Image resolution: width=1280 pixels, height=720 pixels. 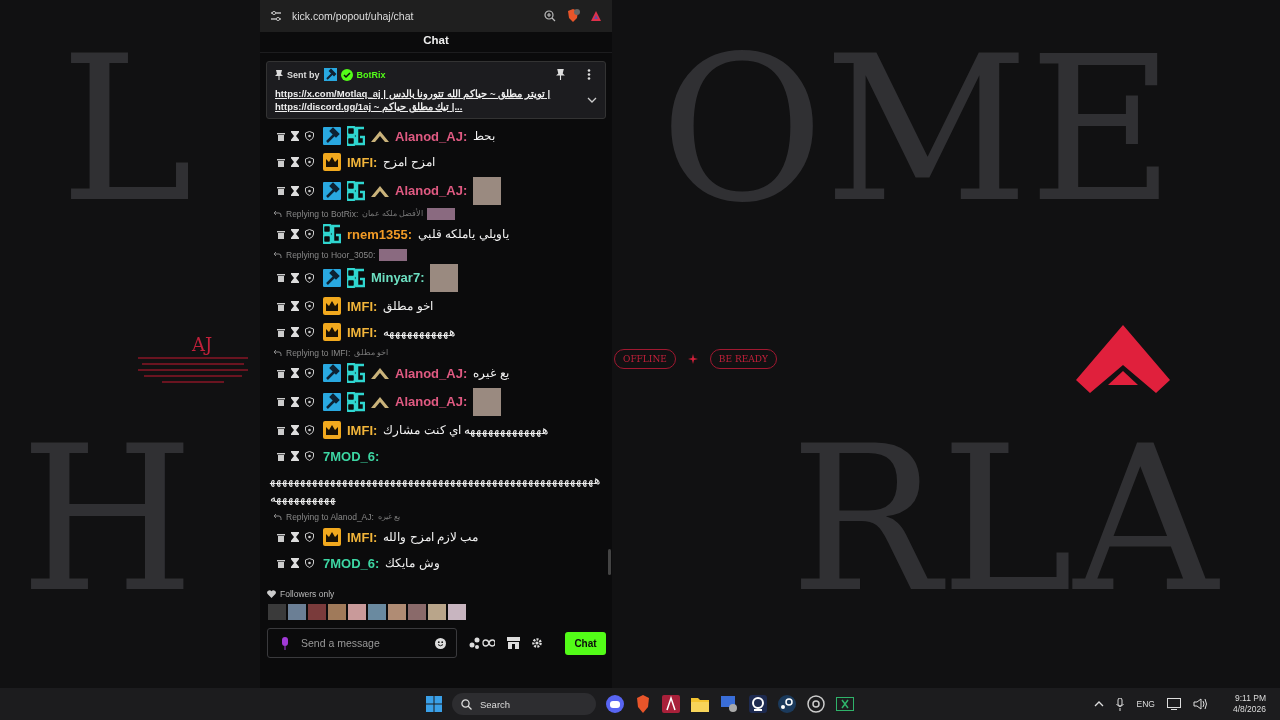 I want to click on store-icon, so click(x=513, y=643).